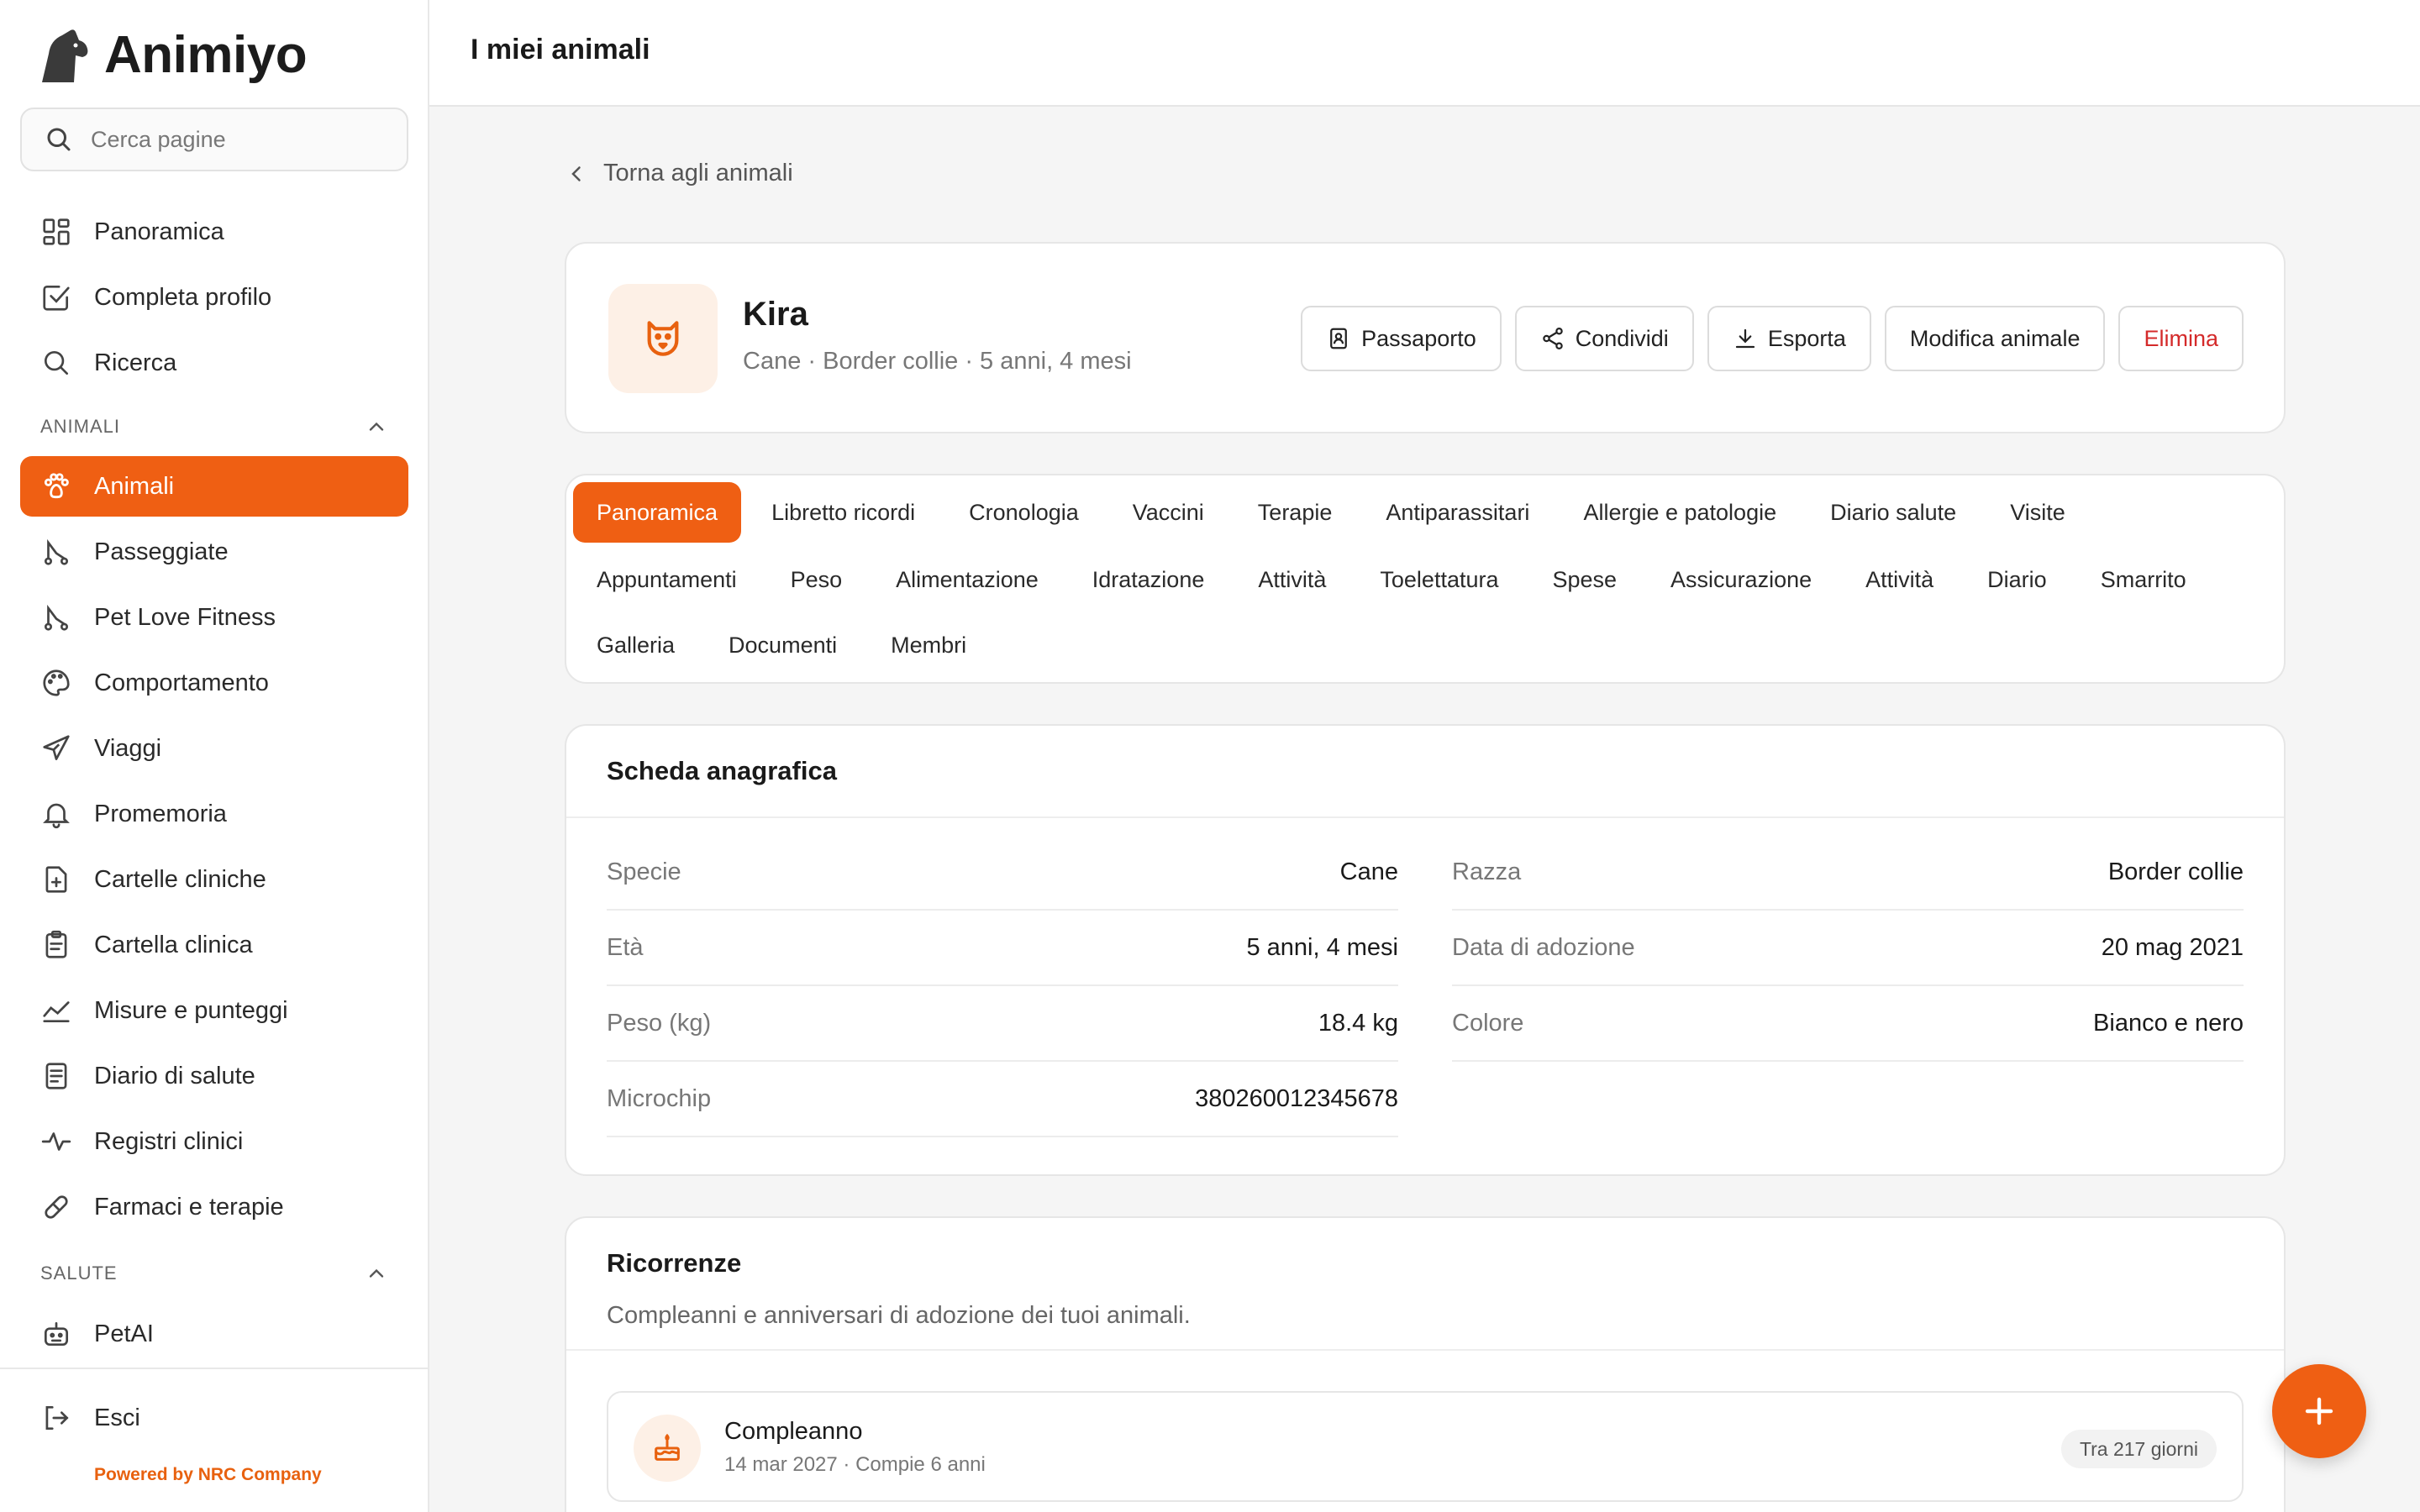 Image resolution: width=2420 pixels, height=1512 pixels. I want to click on powered-by: Powered by NRC Company, so click(208, 1474).